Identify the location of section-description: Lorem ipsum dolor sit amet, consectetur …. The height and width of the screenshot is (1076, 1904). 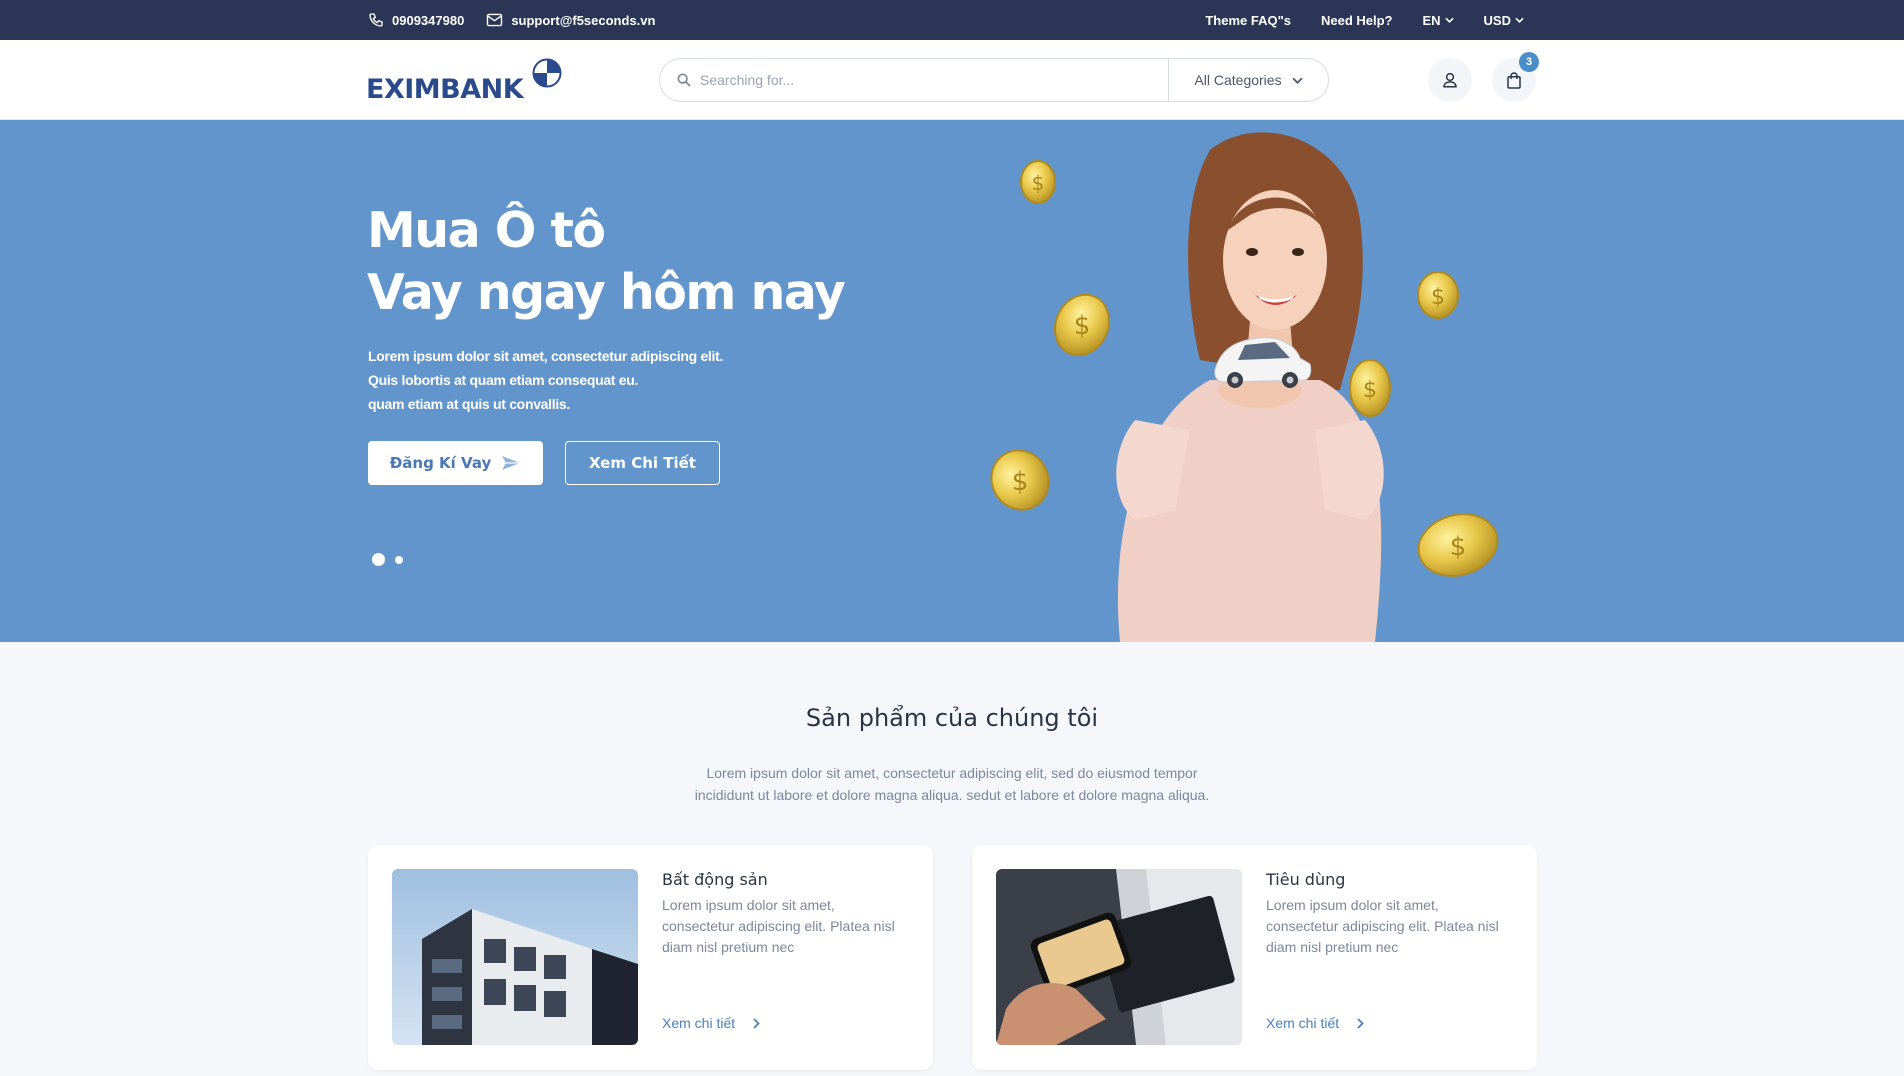
(952, 784).